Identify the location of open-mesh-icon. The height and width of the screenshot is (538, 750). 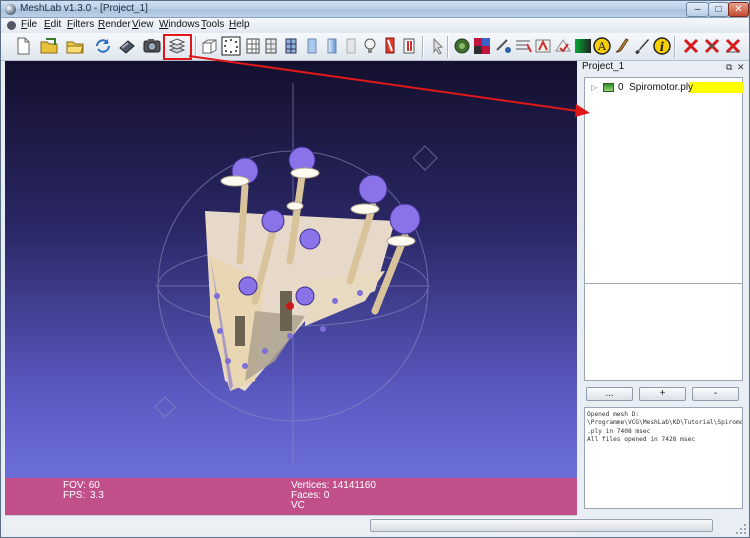
(75, 46).